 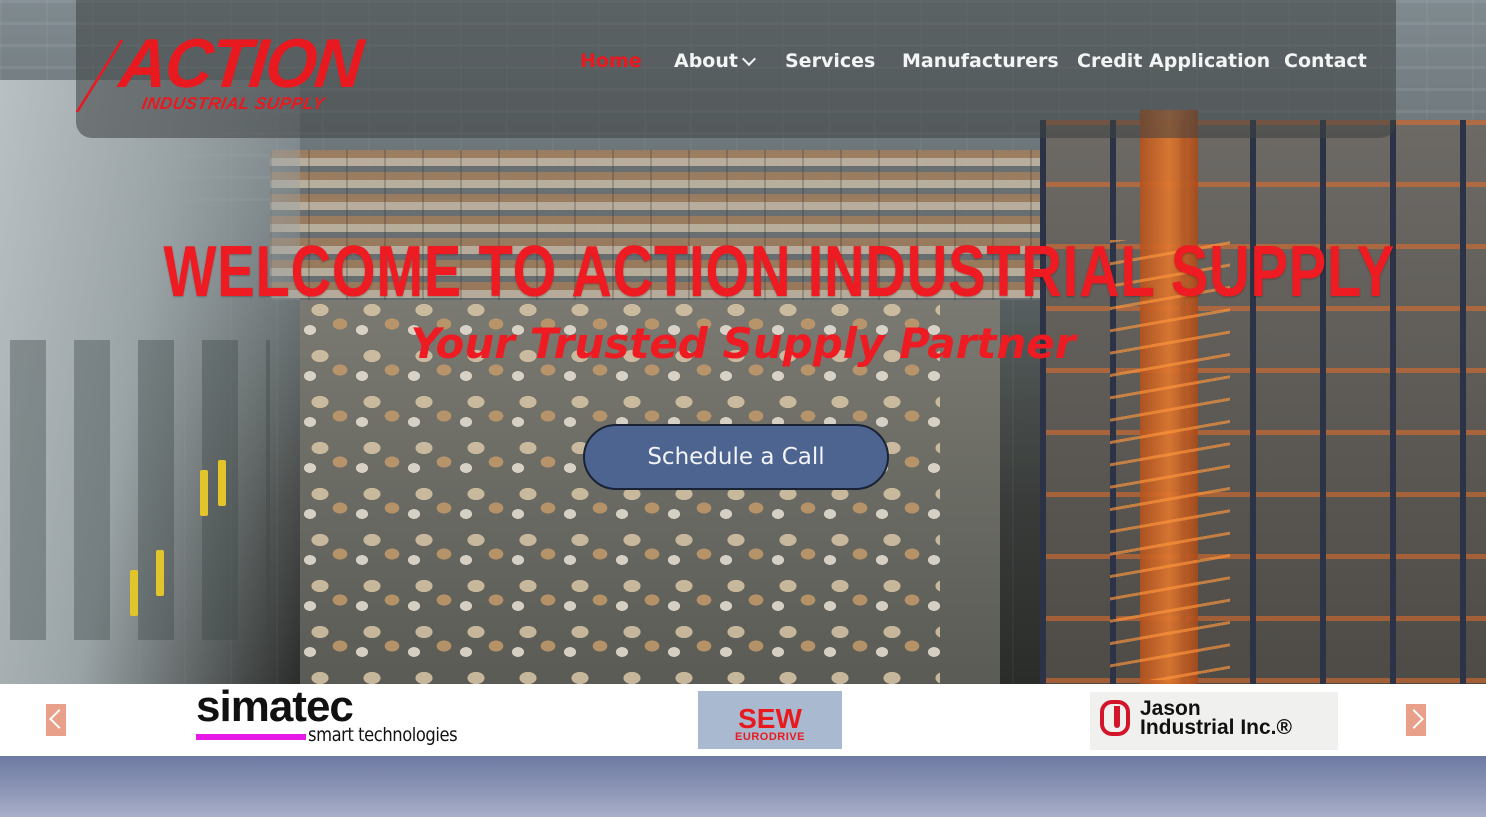 I want to click on chevron-right-icon, so click(x=1414, y=719).